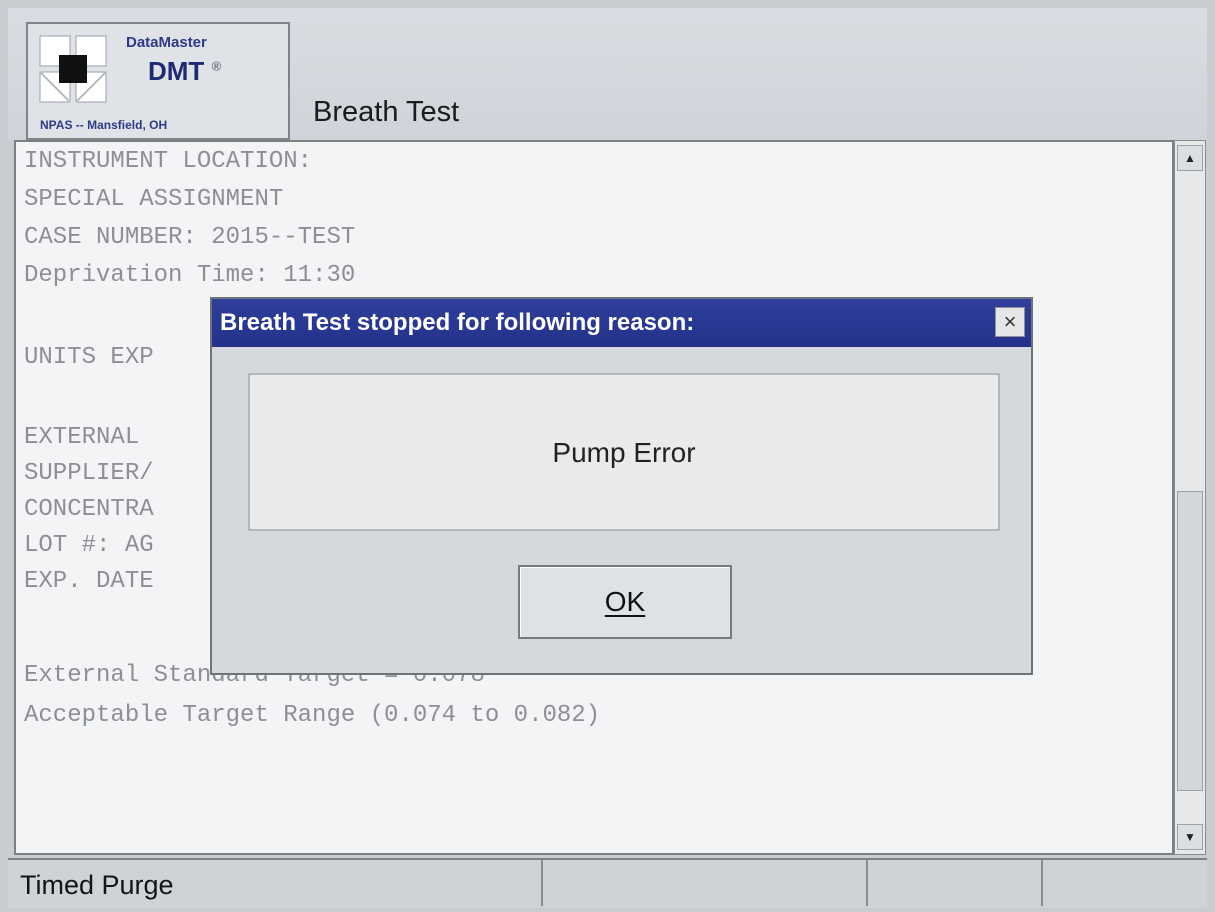  Describe the element at coordinates (89, 473) in the screenshot. I see `content-line: SUPPLIER/` at that location.